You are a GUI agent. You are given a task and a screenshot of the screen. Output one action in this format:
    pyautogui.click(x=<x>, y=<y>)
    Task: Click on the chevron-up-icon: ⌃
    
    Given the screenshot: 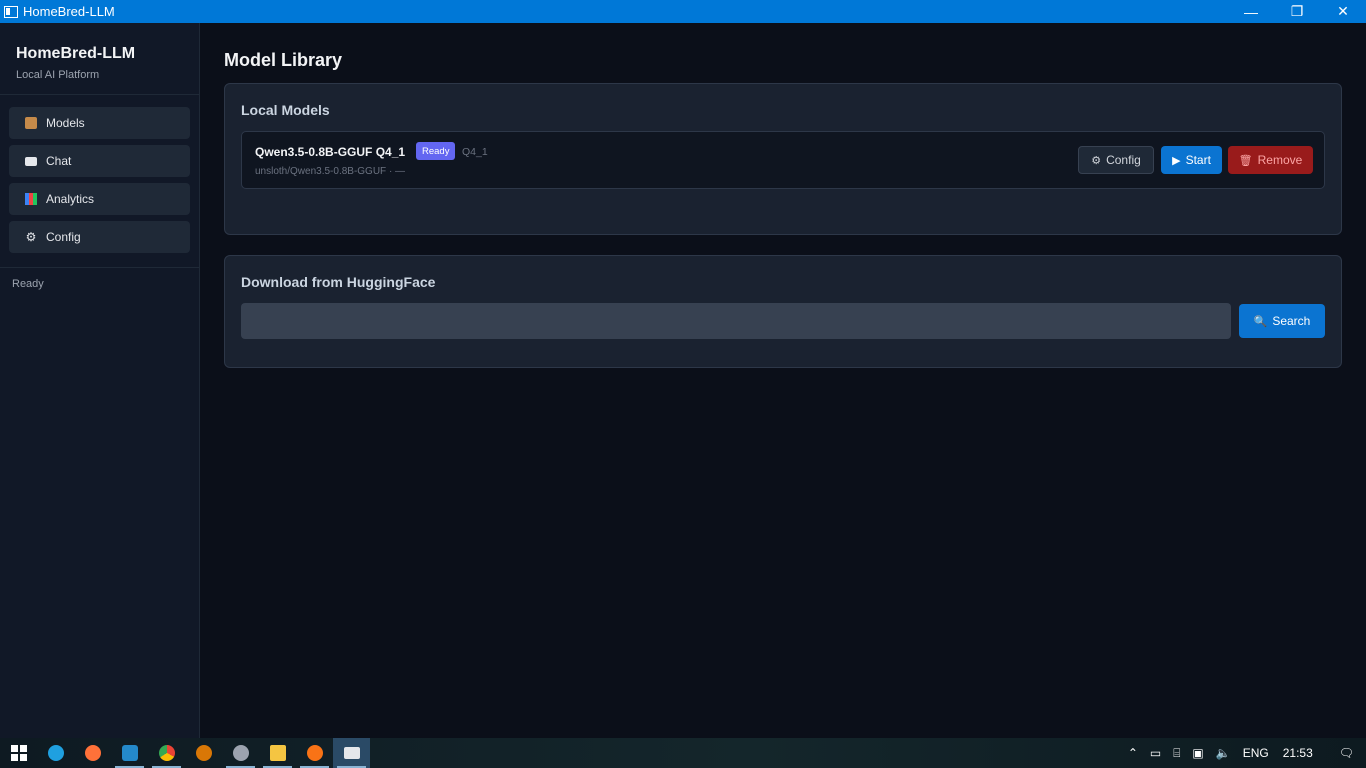 What is the action you would take?
    pyautogui.click(x=1133, y=753)
    